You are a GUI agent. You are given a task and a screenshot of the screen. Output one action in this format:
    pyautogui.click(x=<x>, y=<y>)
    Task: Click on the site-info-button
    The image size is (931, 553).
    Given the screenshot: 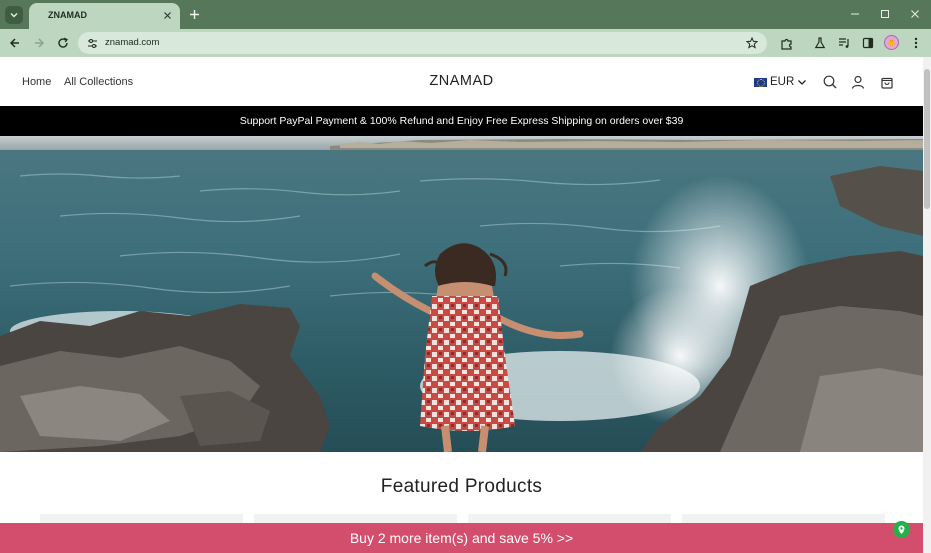 What is the action you would take?
    pyautogui.click(x=92, y=43)
    